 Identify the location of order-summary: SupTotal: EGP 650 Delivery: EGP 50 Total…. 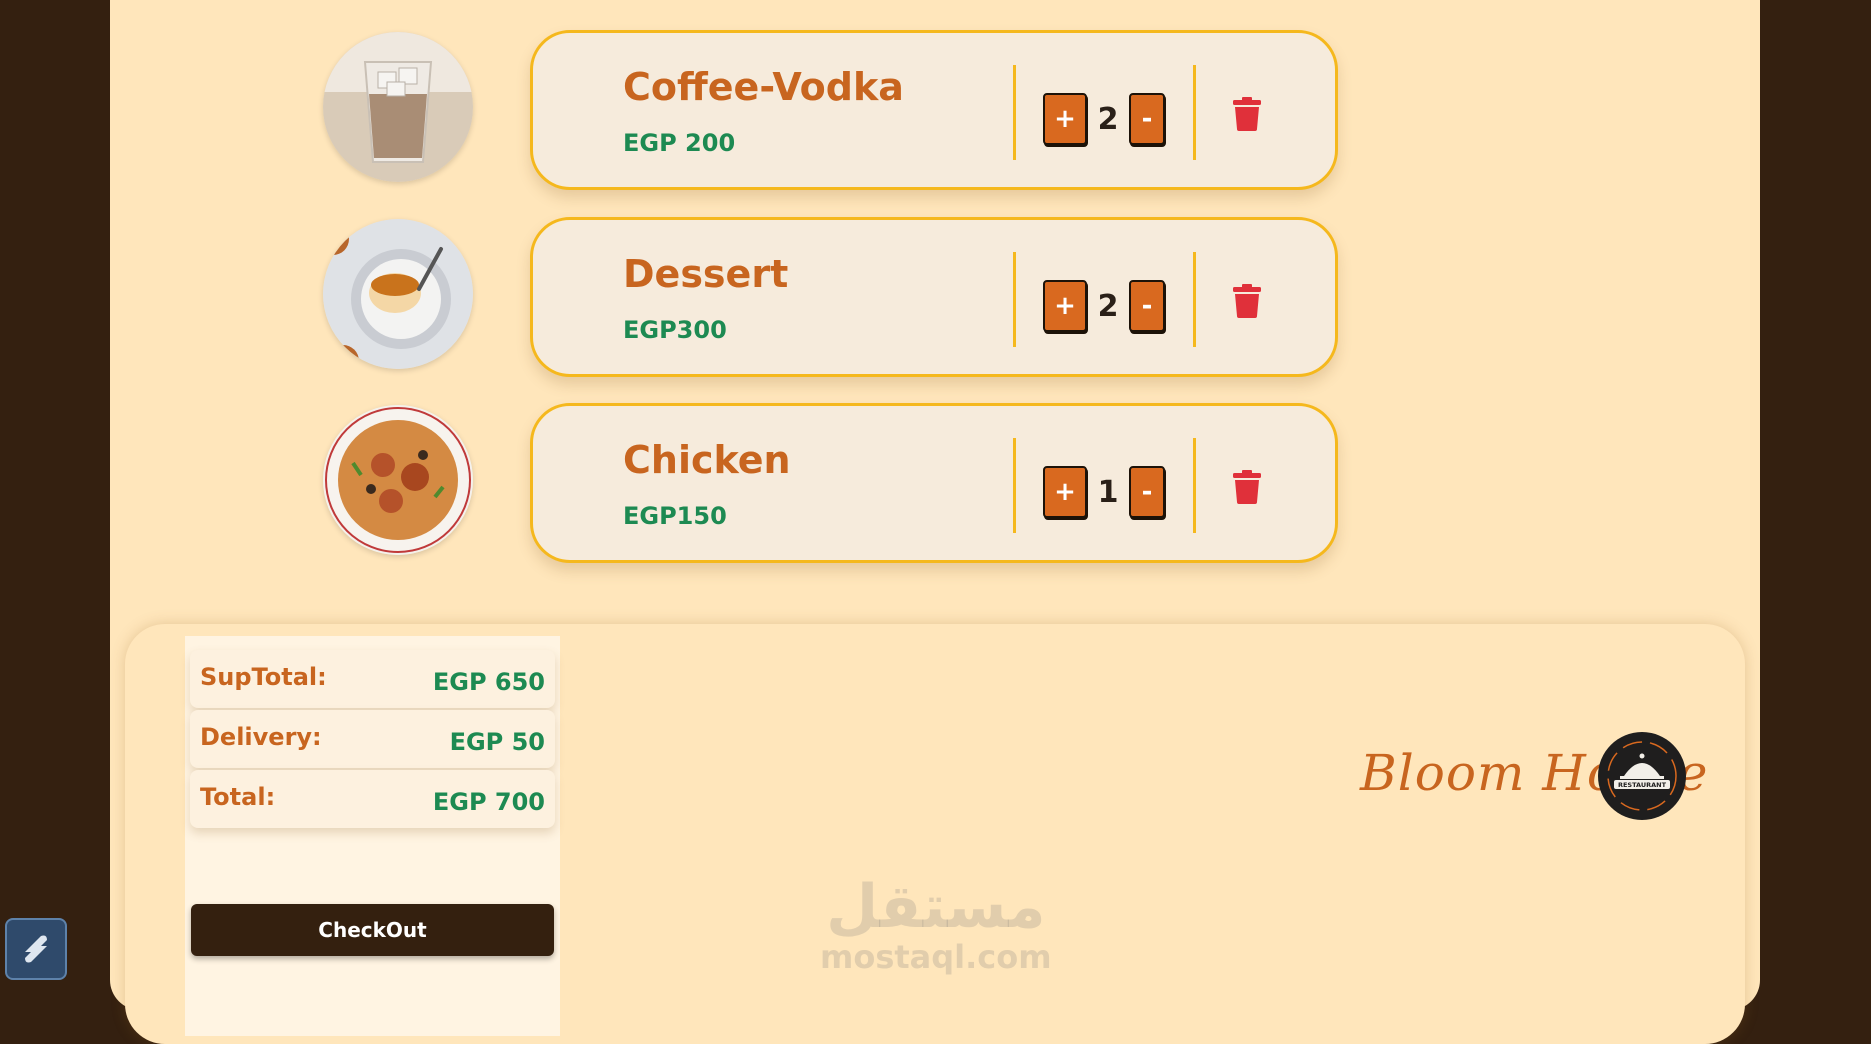
(372, 836).